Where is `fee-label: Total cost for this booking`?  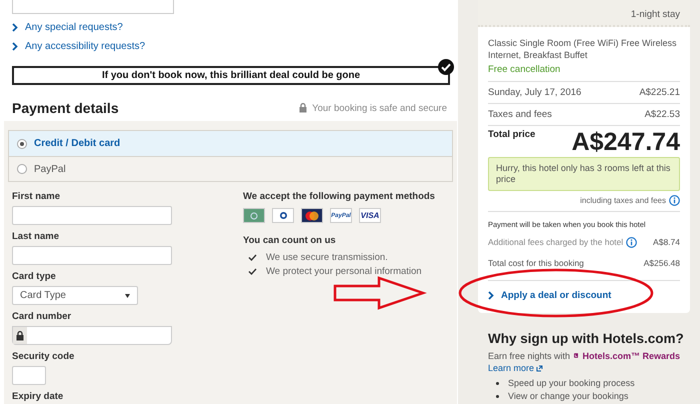
fee-label: Total cost for this booking is located at coordinates (536, 263).